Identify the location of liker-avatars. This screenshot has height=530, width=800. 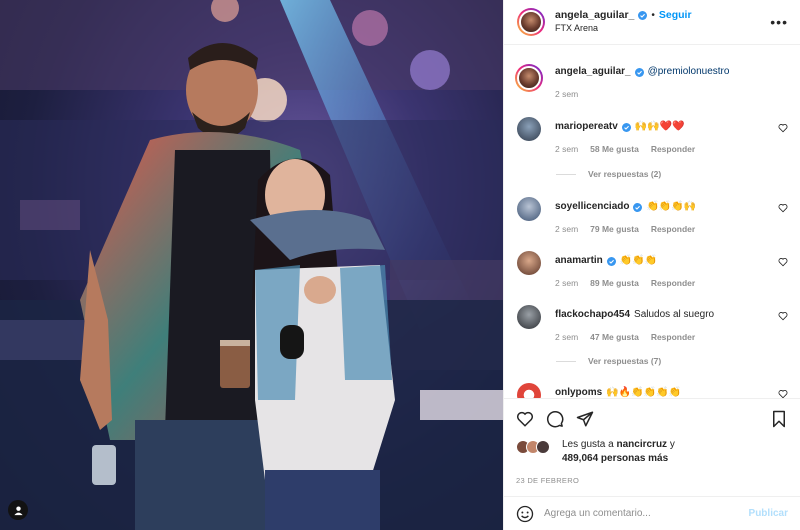
(536, 447).